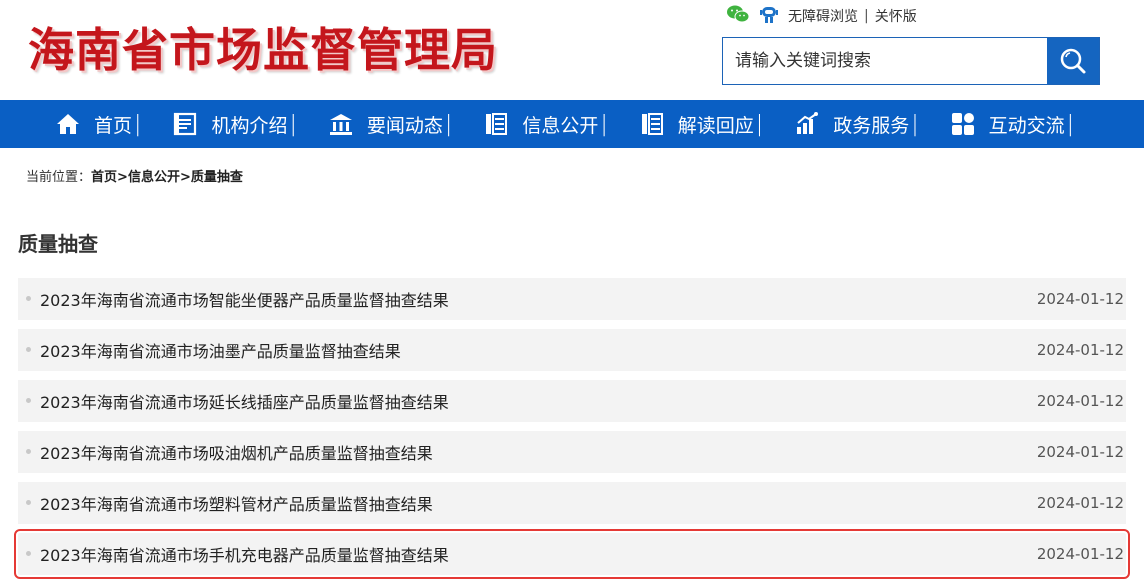 The width and height of the screenshot is (1144, 584). What do you see at coordinates (113, 125) in the screenshot?
I see `nav-label: 首页` at bounding box center [113, 125].